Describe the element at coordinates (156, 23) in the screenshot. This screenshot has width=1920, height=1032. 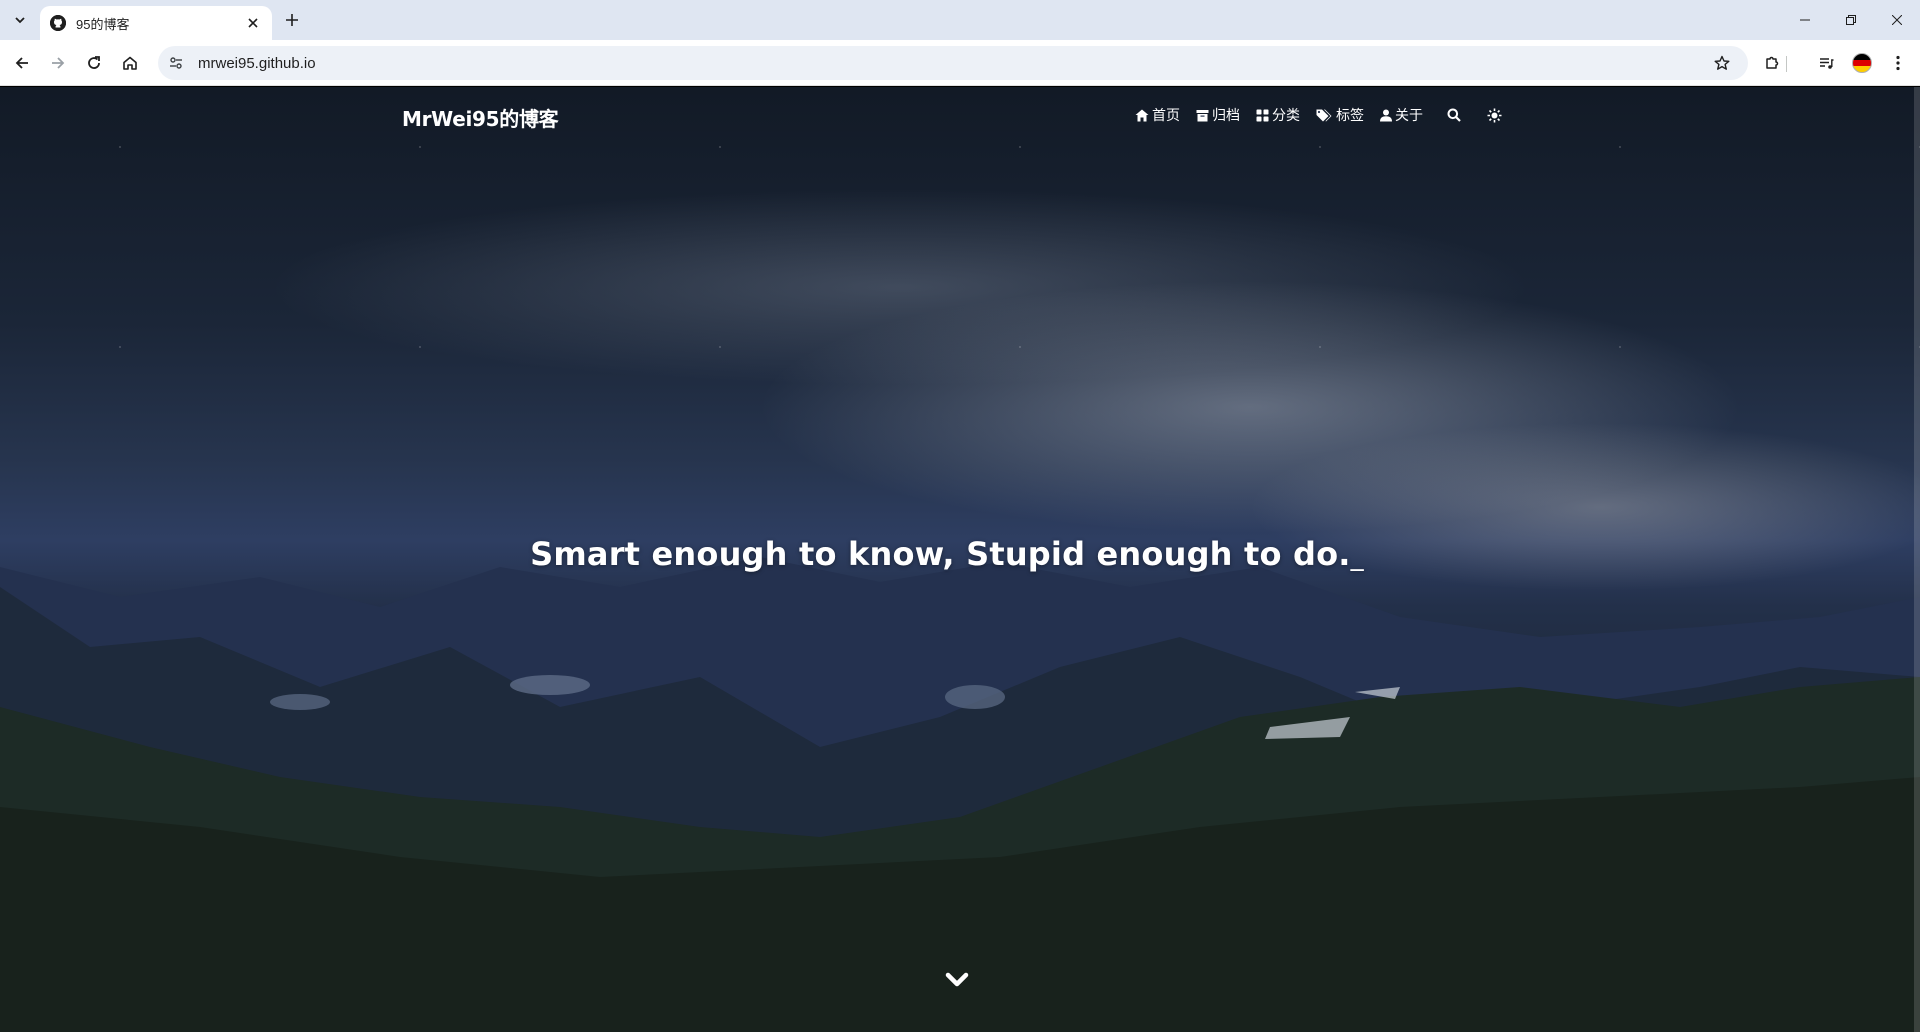
I see `browser-tab-active: 95的博客` at that location.